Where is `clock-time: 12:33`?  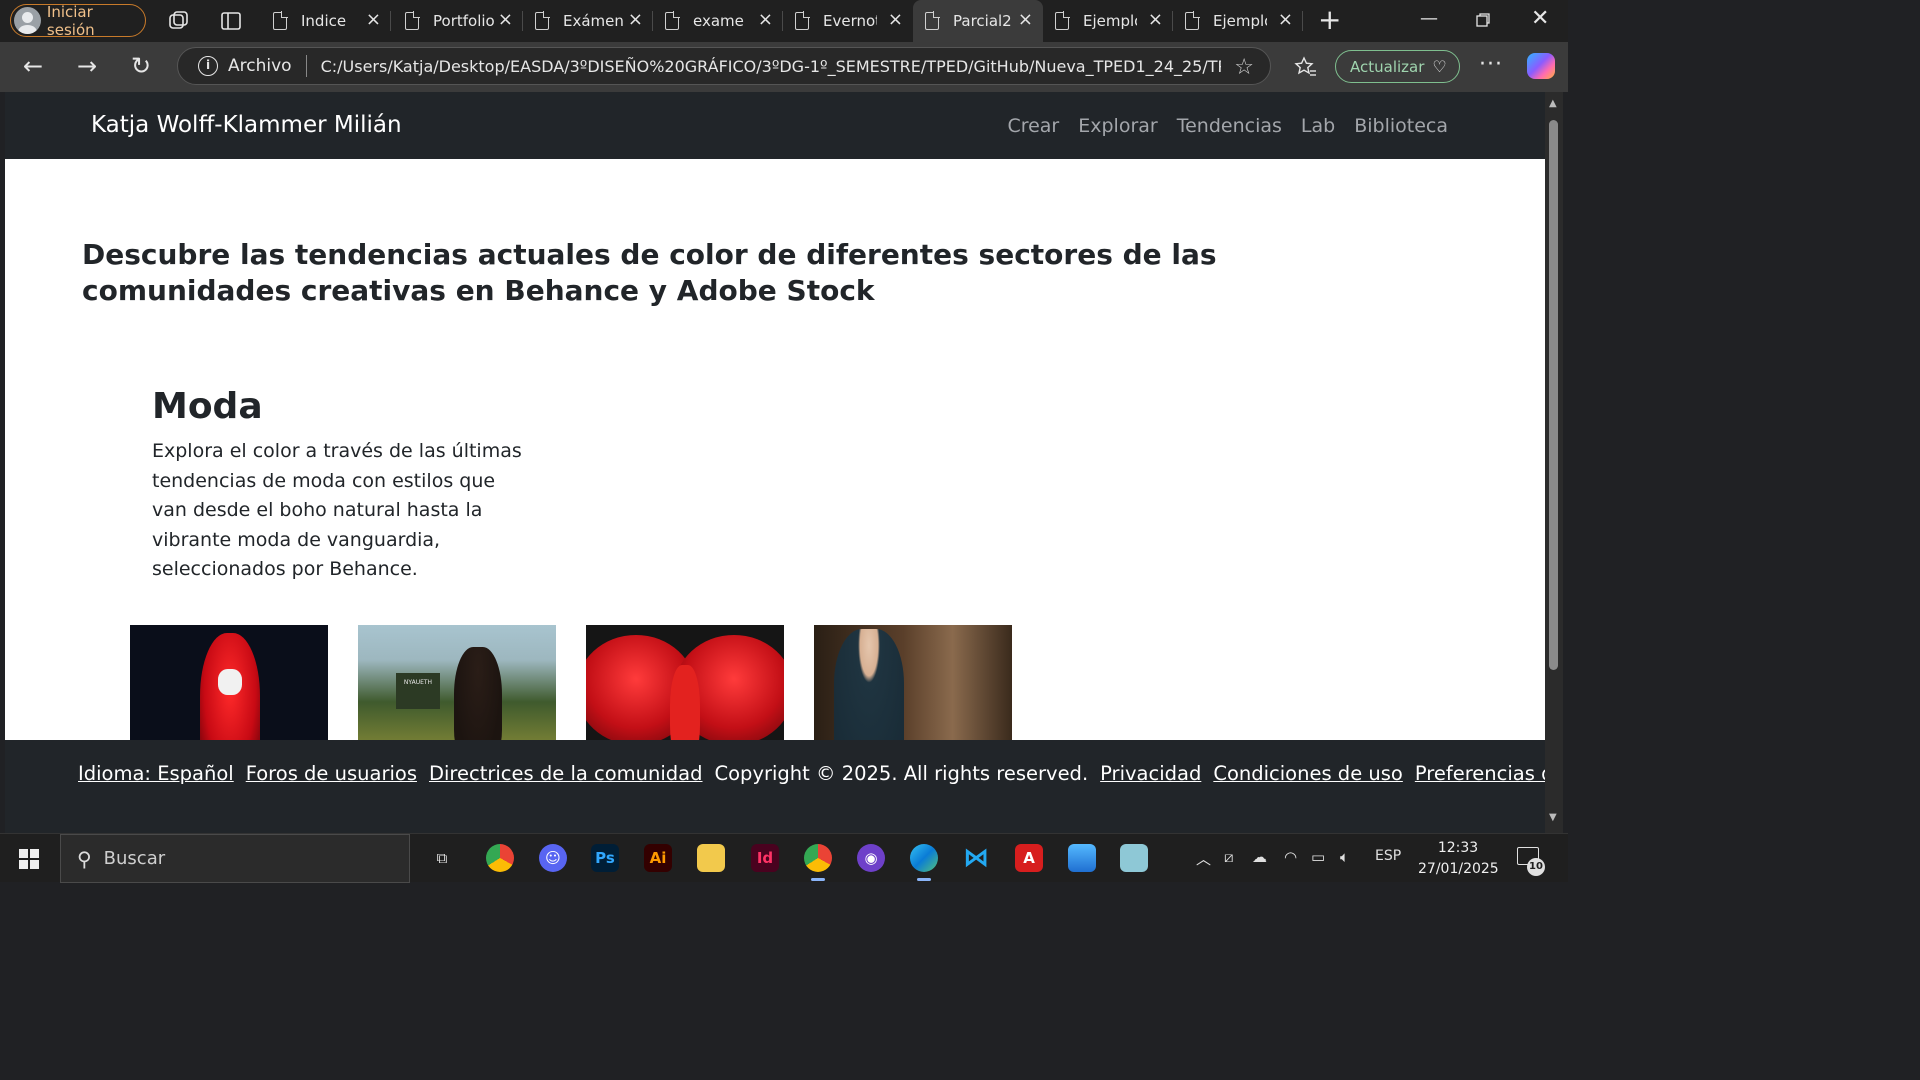 clock-time: 12:33 is located at coordinates (1458, 848).